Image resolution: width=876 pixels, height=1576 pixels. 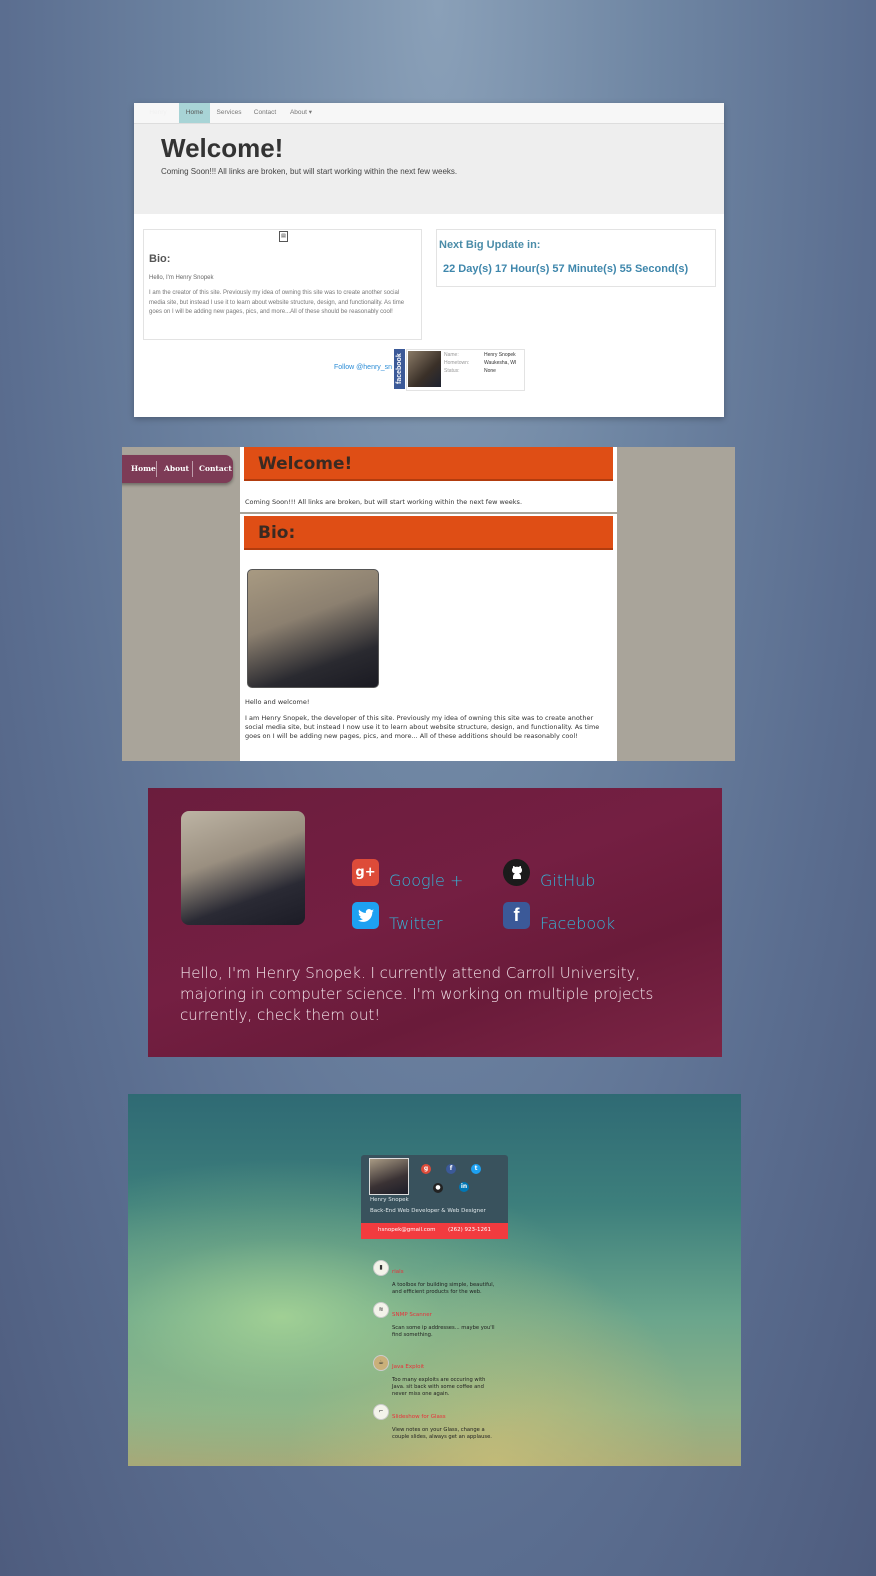 I want to click on nav-services: Services, so click(x=229, y=113).